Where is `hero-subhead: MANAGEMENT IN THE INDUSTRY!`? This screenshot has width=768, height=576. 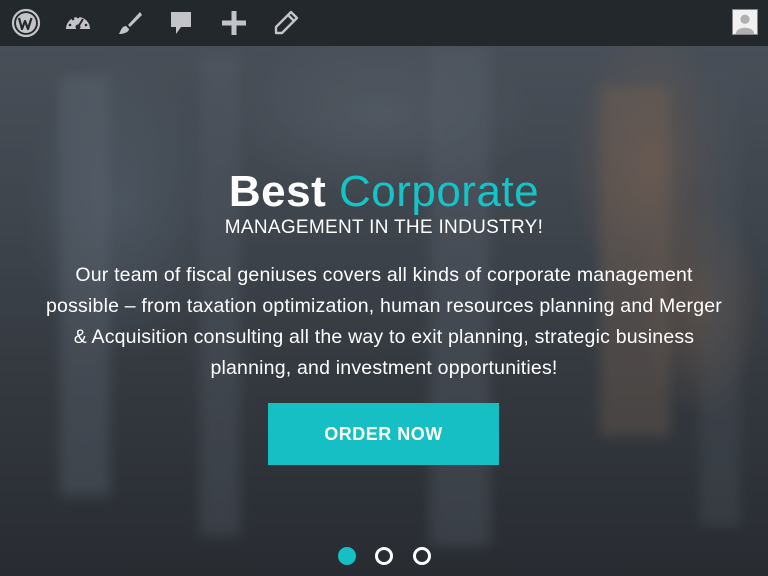
hero-subhead: MANAGEMENT IN THE INDUSTRY! is located at coordinates (384, 227).